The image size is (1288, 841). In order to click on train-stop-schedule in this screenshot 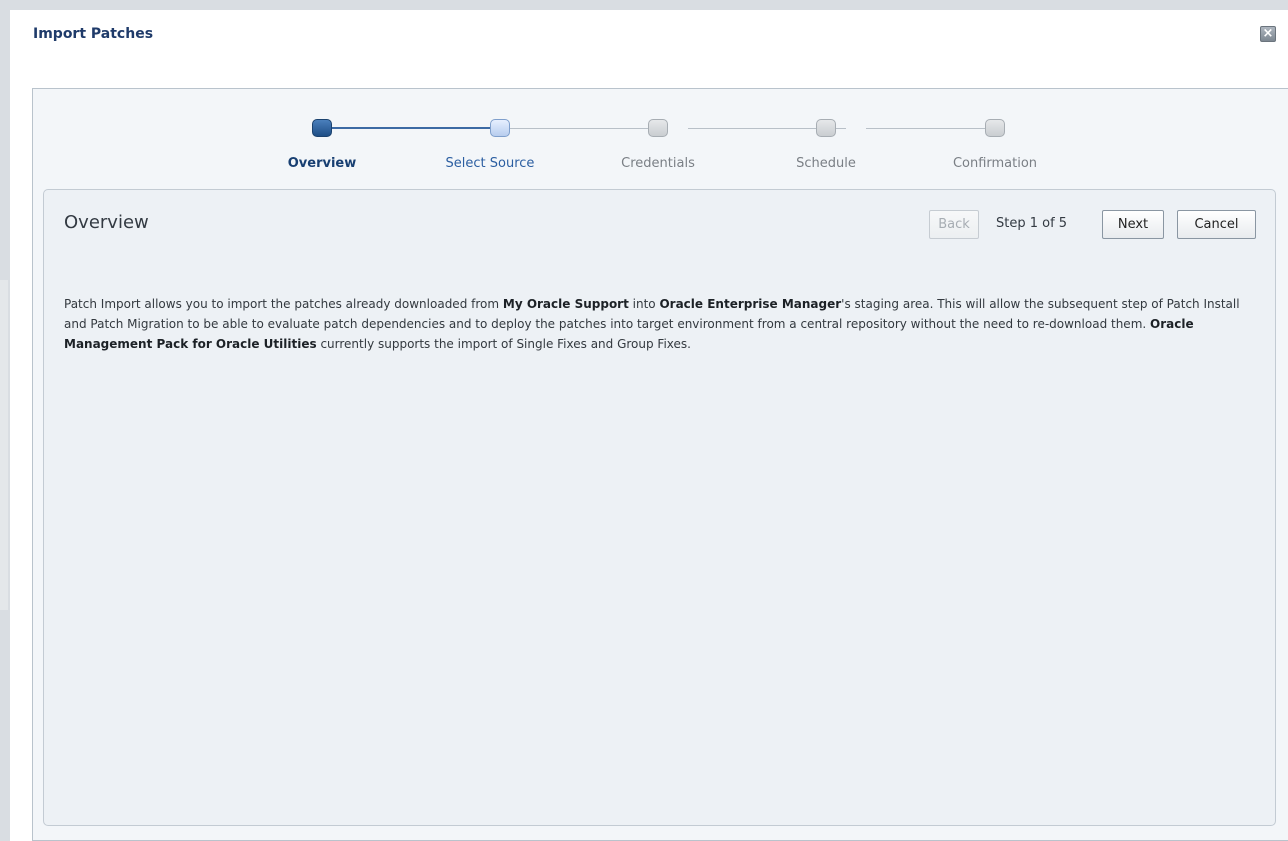, I will do `click(826, 128)`.